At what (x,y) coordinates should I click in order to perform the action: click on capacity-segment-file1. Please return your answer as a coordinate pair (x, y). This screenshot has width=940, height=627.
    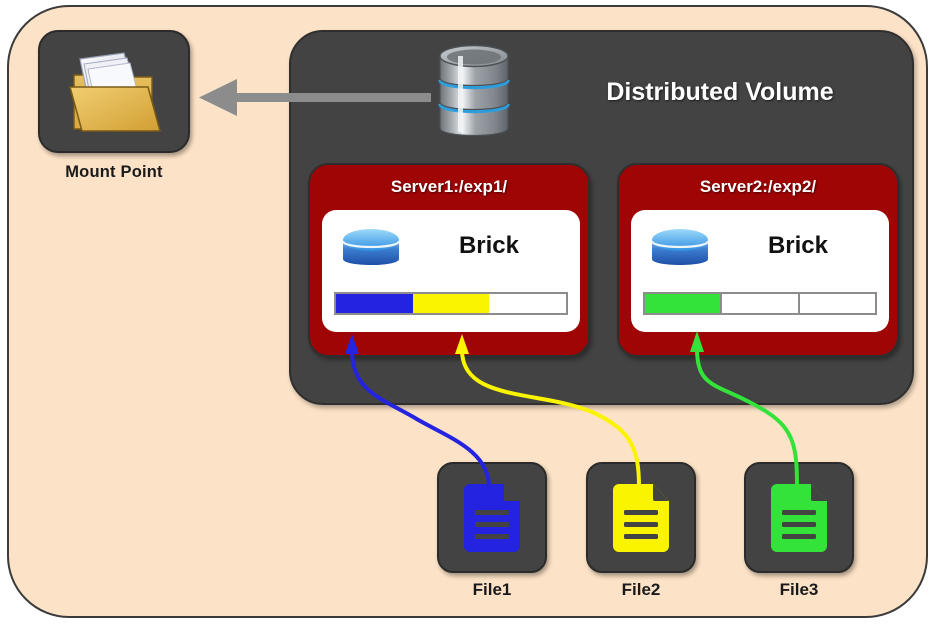
    Looking at the image, I should click on (374, 303).